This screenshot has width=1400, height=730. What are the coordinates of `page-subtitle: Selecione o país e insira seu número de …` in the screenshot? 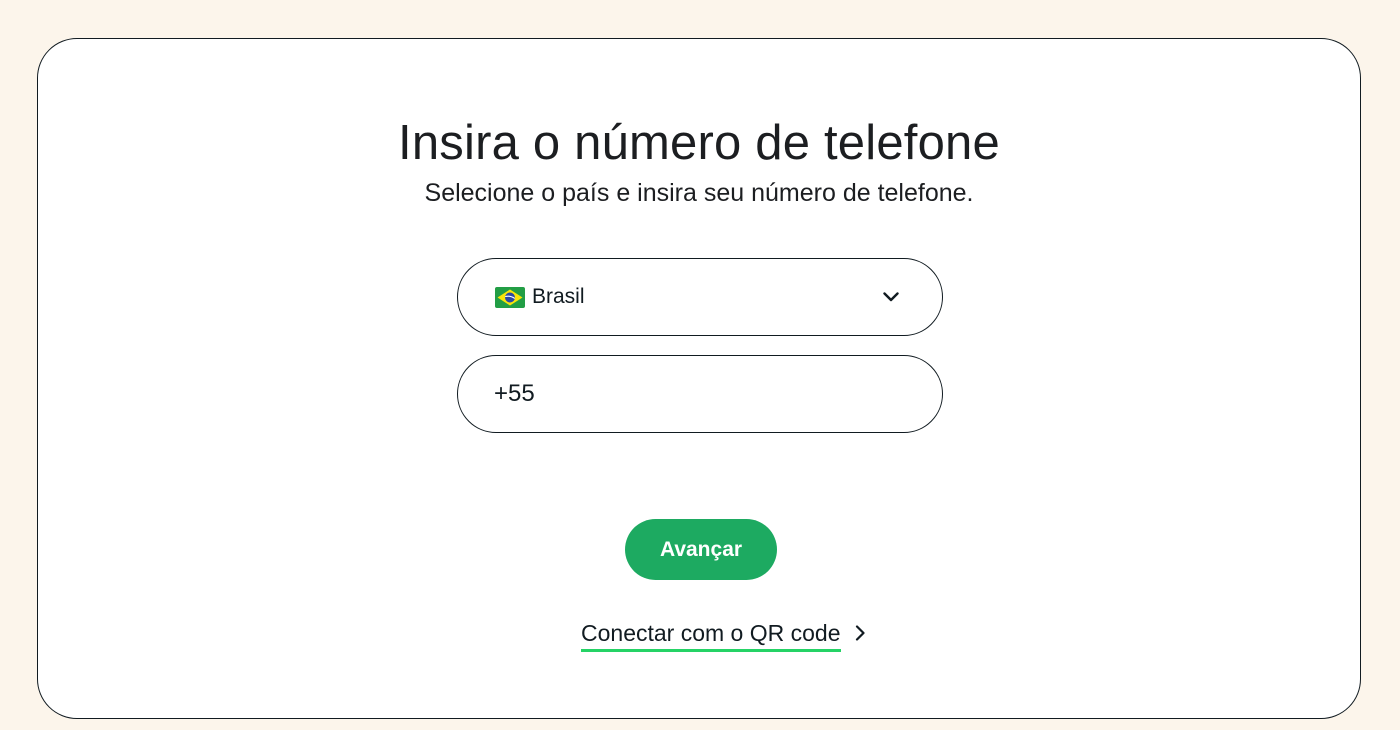 It's located at (699, 193).